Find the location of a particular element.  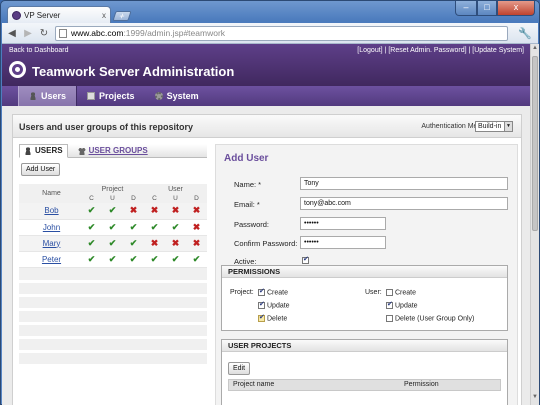

reset-password-link: [Reset Admin. Password] is located at coordinates (427, 50).